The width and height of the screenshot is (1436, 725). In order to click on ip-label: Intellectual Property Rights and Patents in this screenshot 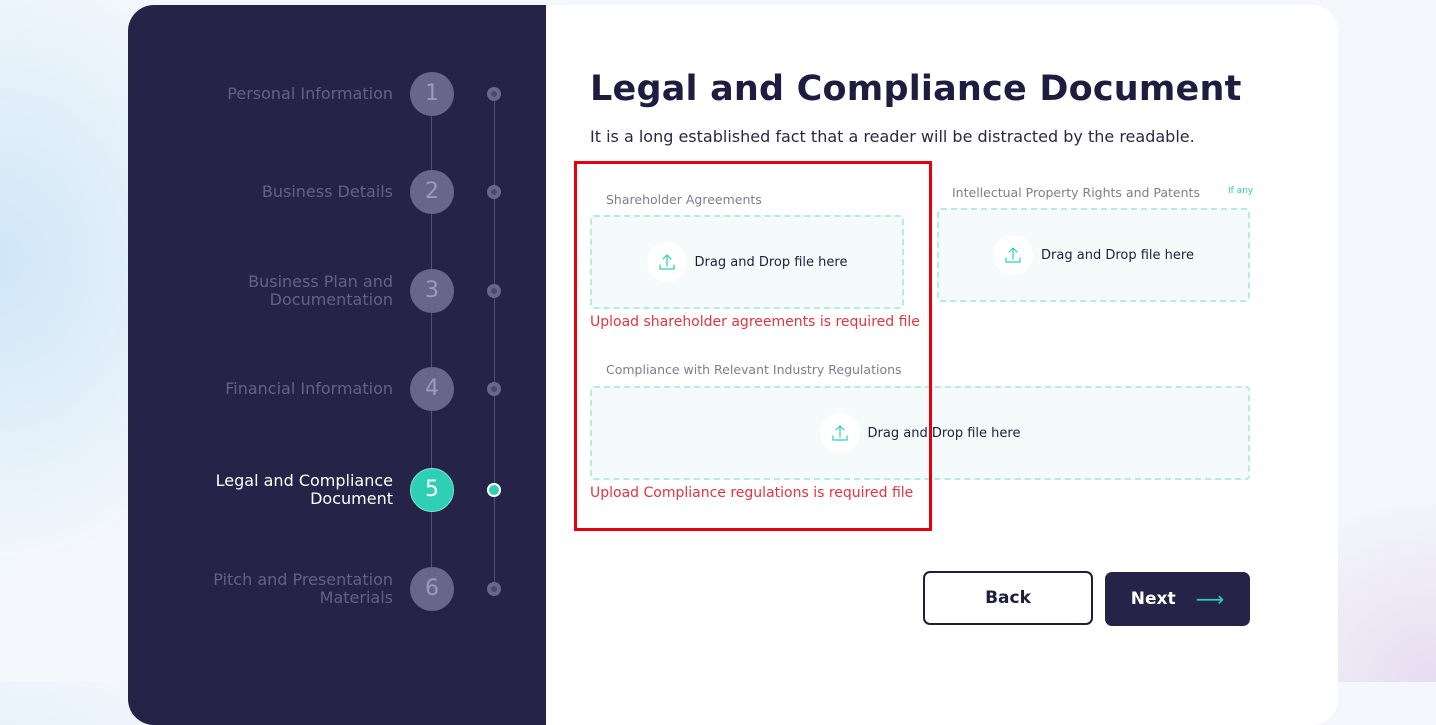, I will do `click(1076, 192)`.